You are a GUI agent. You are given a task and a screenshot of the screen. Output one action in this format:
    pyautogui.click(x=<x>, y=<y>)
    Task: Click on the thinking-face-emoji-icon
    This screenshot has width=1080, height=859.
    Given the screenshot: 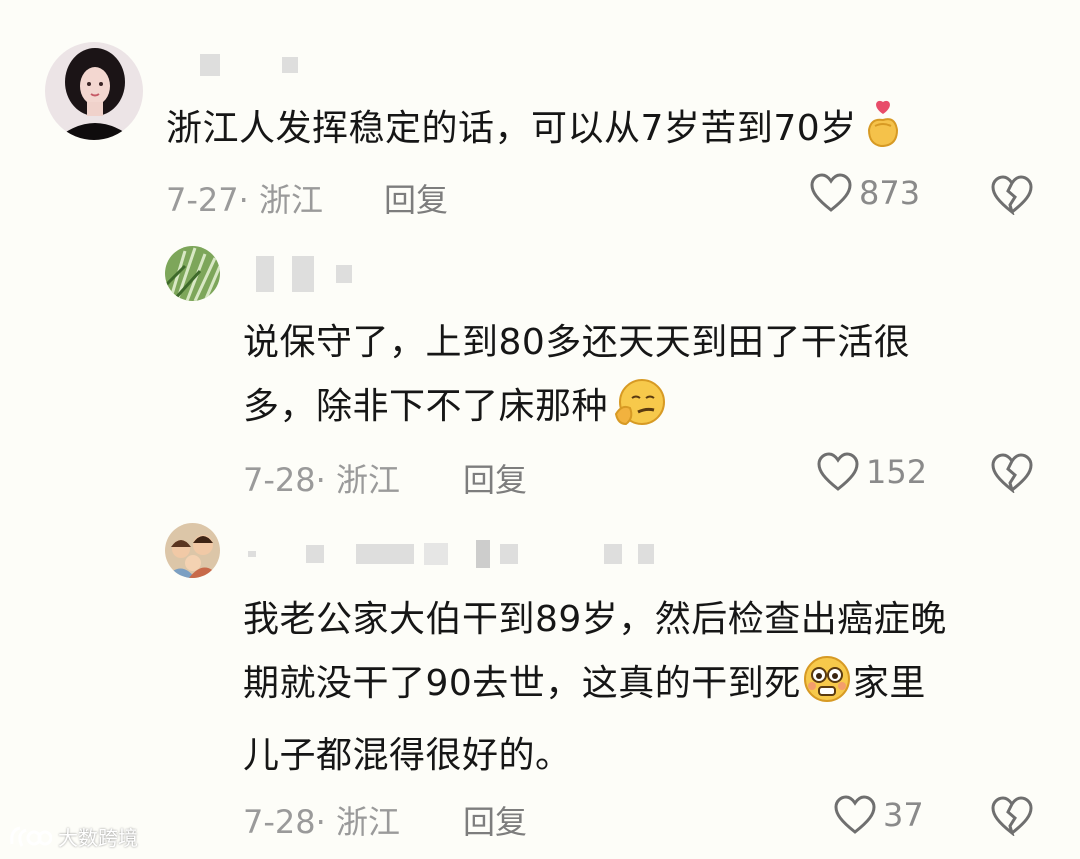 What is the action you would take?
    pyautogui.click(x=640, y=412)
    